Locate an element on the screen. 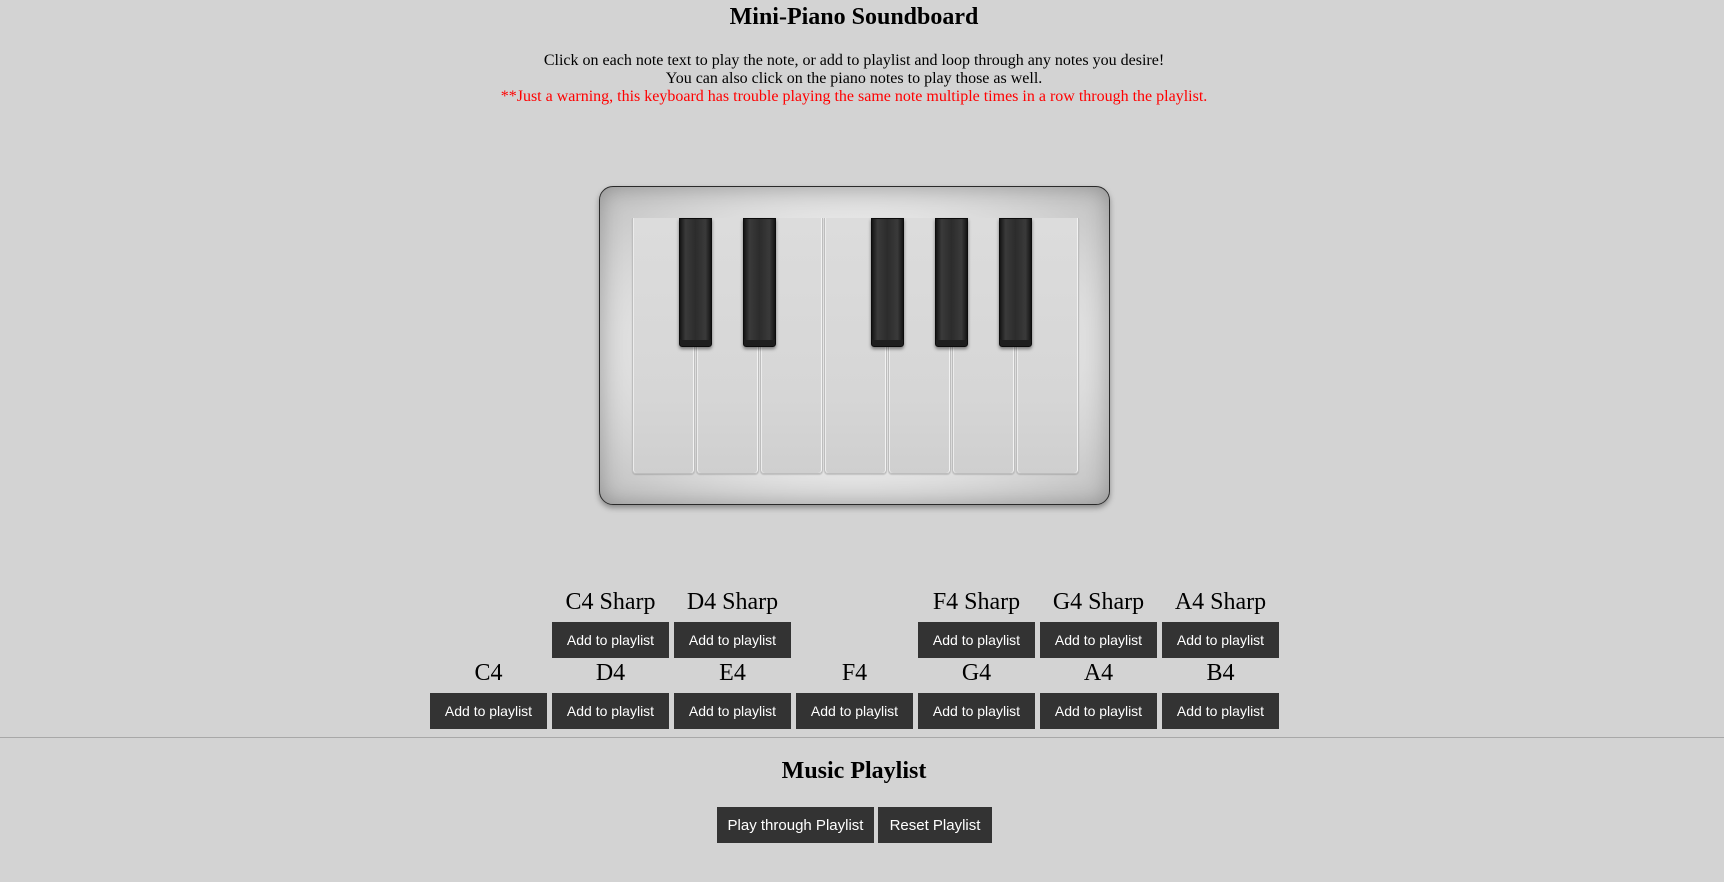  note-b4: B4 Add to playlist is located at coordinates (1220, 694).